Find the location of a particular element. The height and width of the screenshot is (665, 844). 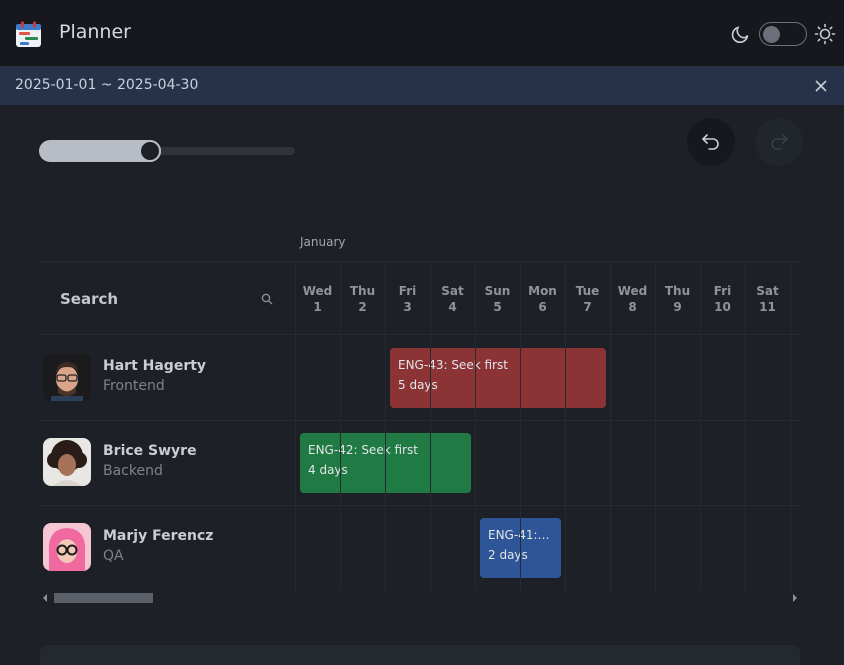

day-weekday: S is located at coordinates (795, 291).